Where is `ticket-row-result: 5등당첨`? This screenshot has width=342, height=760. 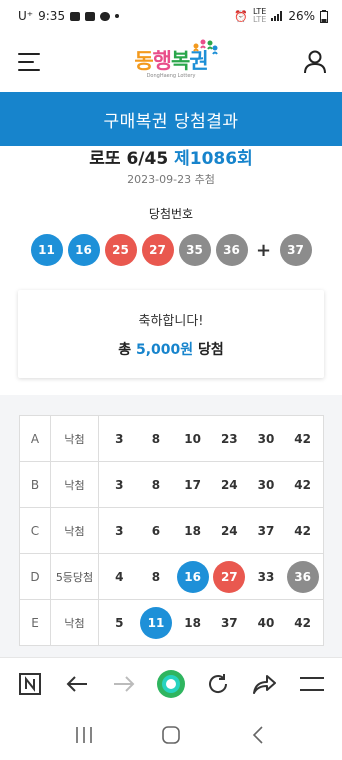
ticket-row-result: 5등당첨 is located at coordinates (74, 576).